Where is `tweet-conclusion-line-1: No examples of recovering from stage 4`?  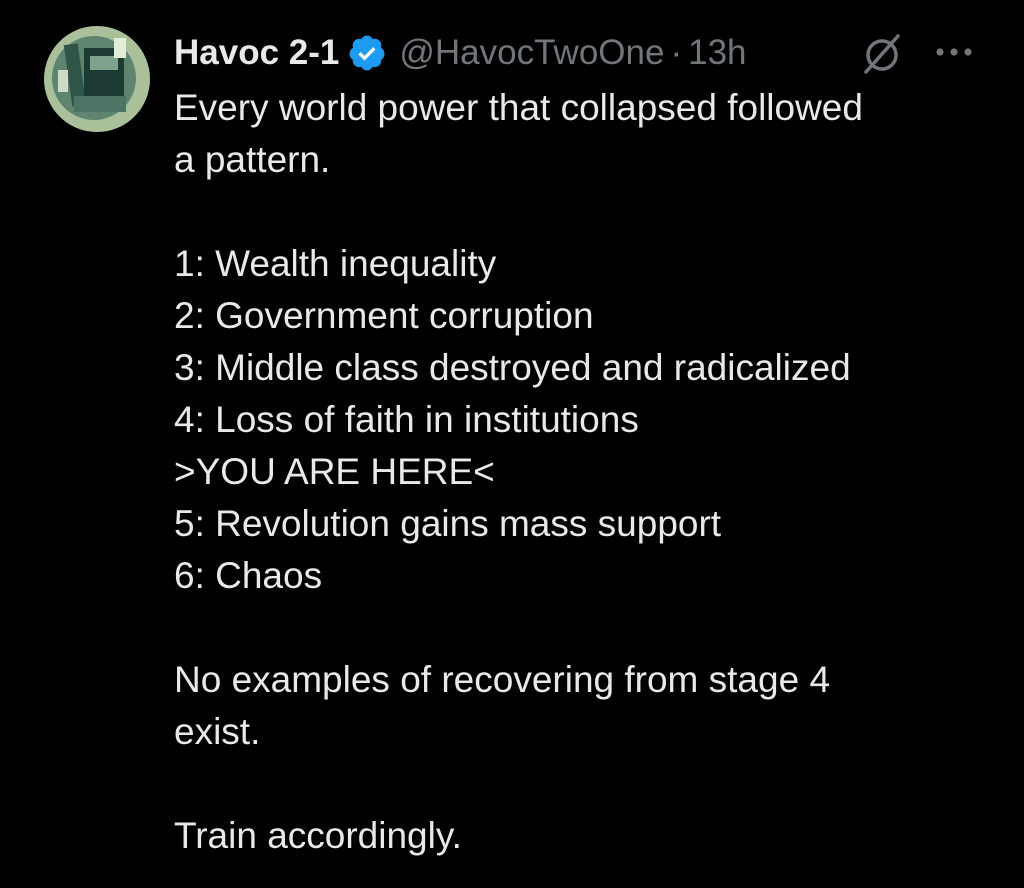
tweet-conclusion-line-1: No examples of recovering from stage 4 is located at coordinates (502, 679).